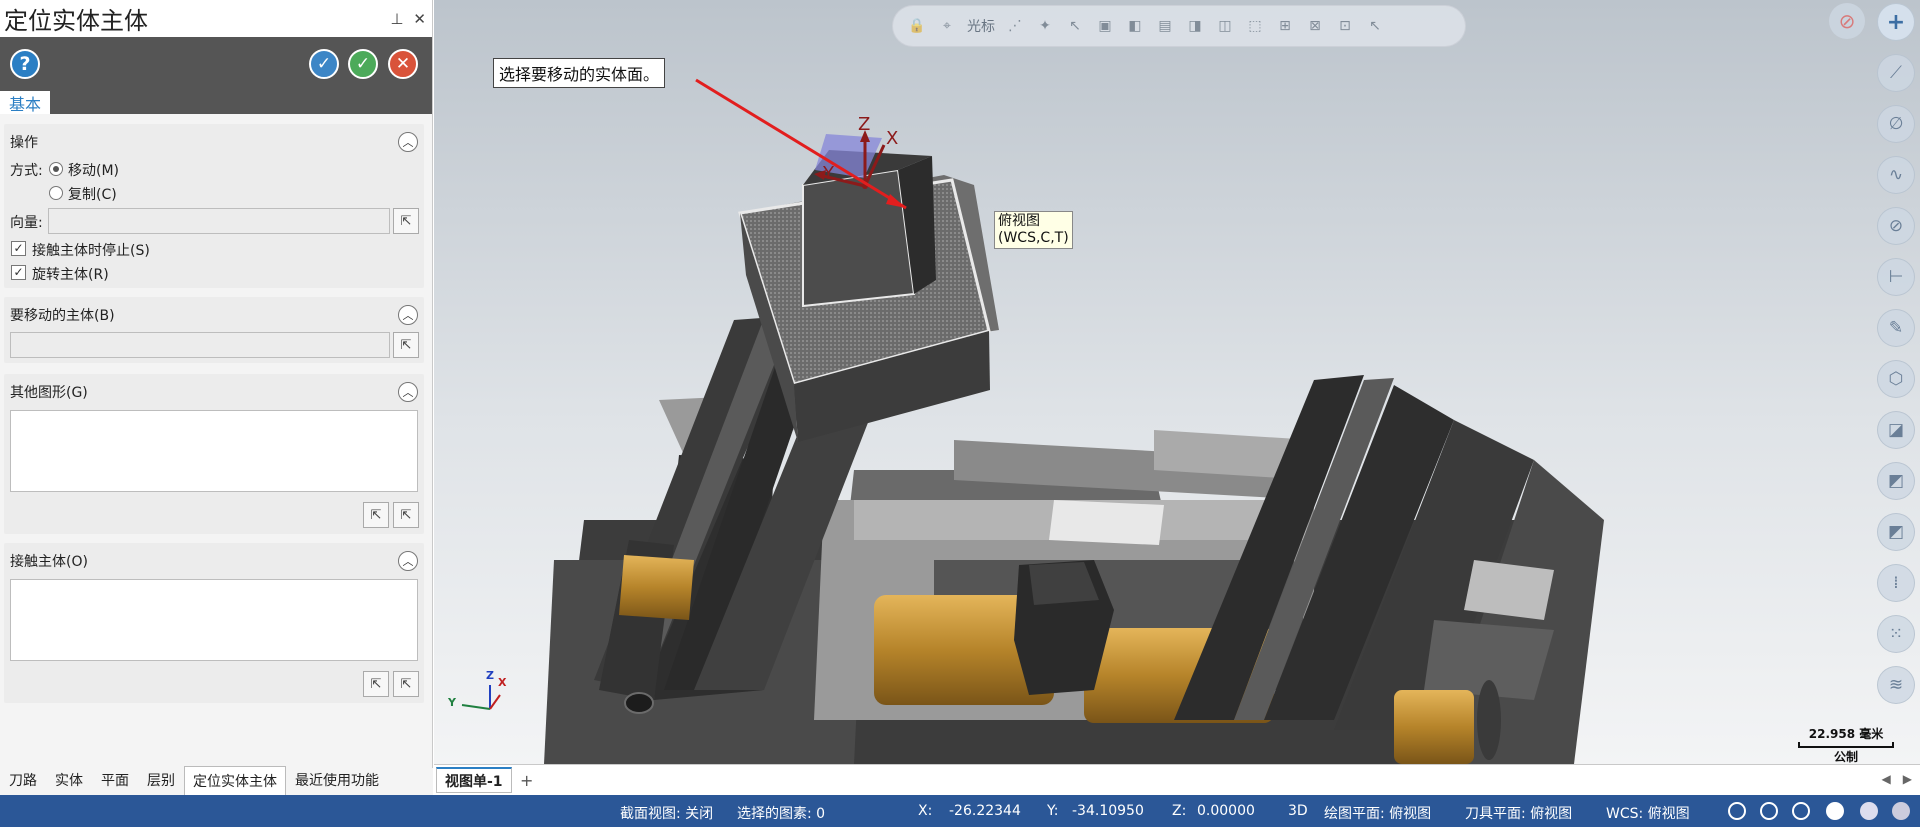 The image size is (1920, 827). I want to click on ok-and-create-new-button: ✓, so click(324, 64).